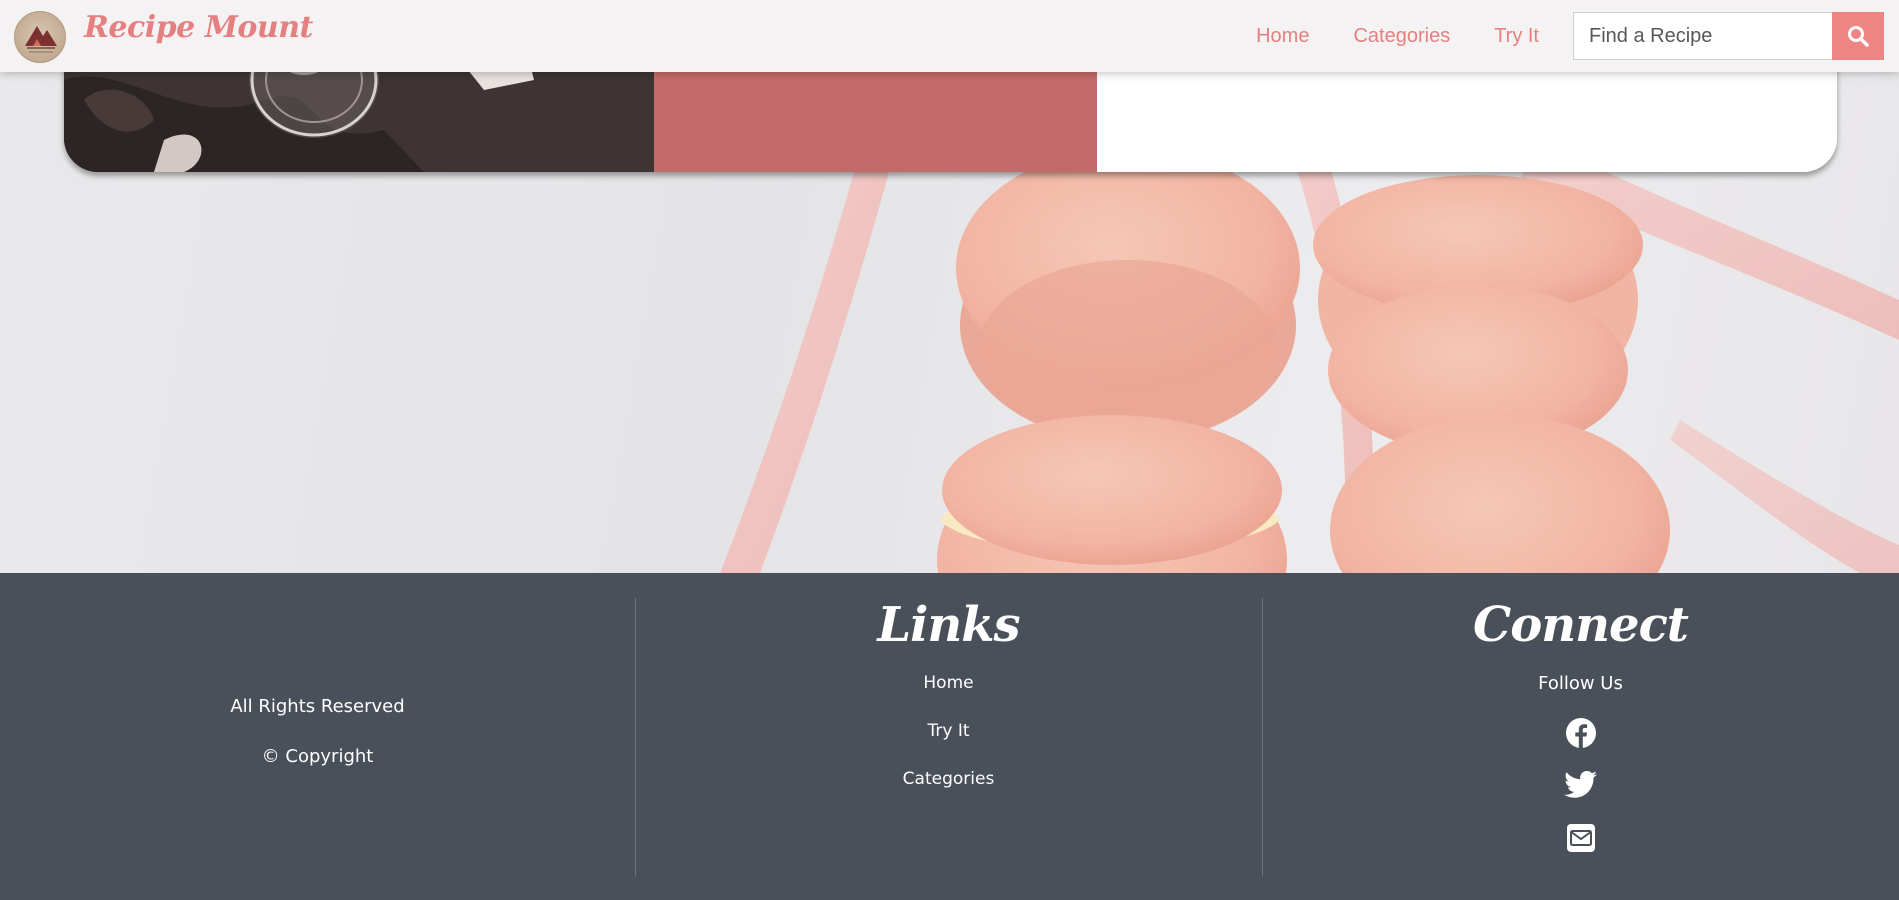 The width and height of the screenshot is (1899, 900). I want to click on brand-logo, so click(40, 37).